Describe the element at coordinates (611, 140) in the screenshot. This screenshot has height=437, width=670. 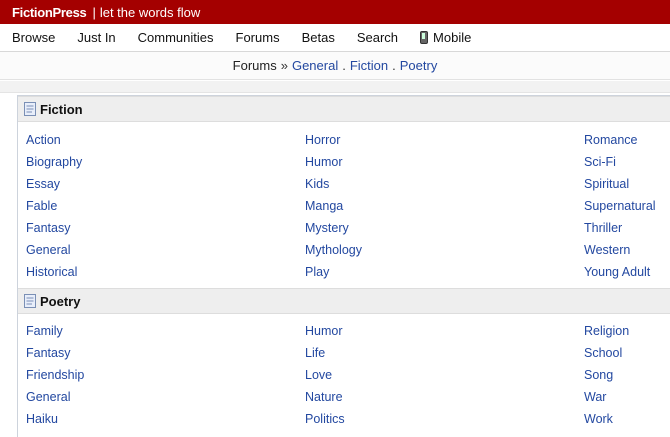
I see `forum-link-romance: Romance` at that location.